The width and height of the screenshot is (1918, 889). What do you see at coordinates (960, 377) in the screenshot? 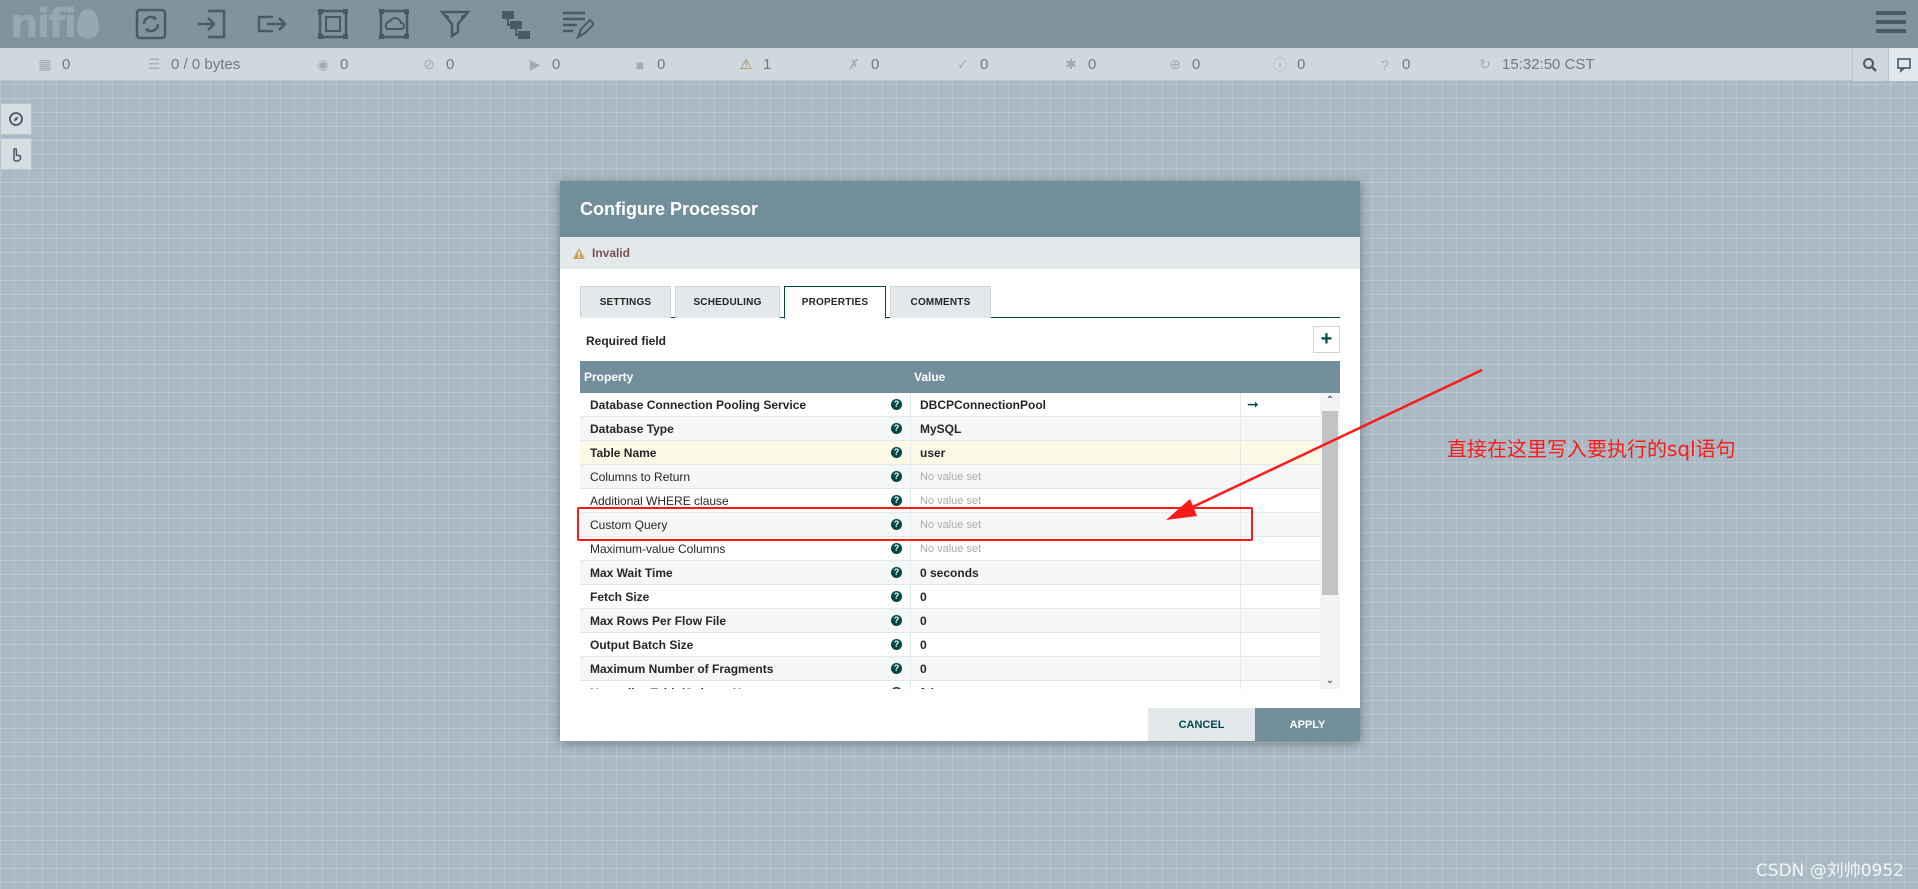
I see `properties-table-header: Property Value` at bounding box center [960, 377].